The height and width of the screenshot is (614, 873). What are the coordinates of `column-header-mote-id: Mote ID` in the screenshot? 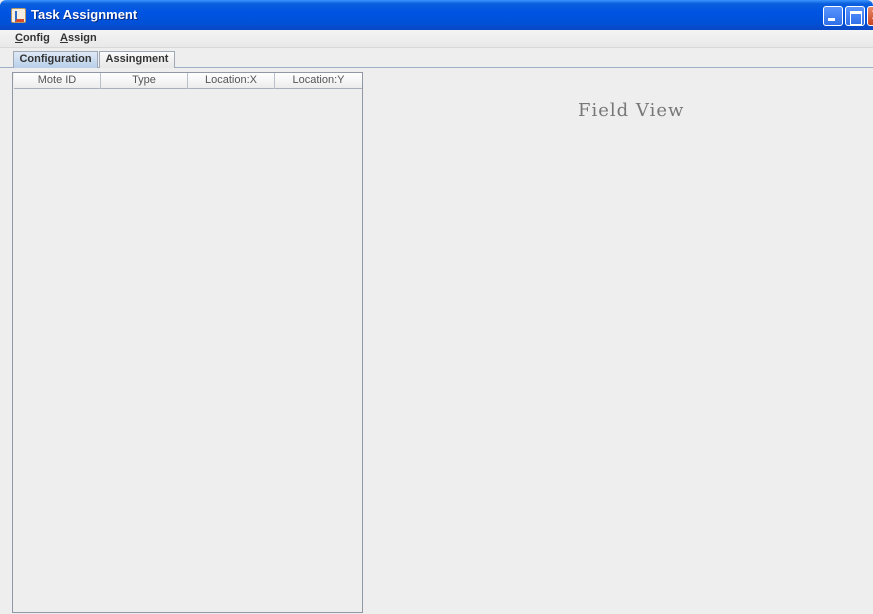 It's located at (57, 81).